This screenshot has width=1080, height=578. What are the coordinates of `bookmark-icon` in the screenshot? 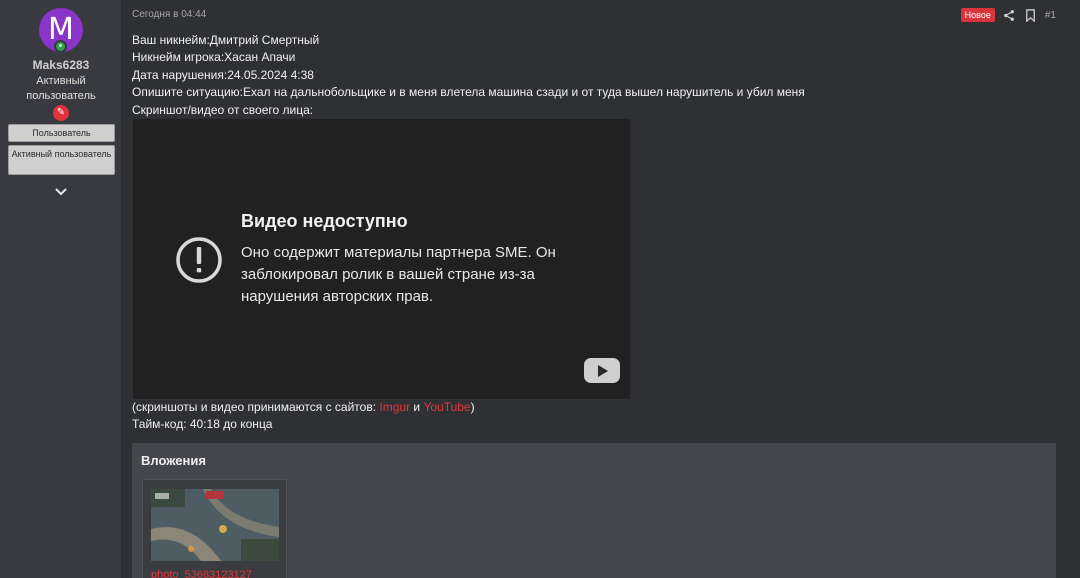 It's located at (1030, 15).